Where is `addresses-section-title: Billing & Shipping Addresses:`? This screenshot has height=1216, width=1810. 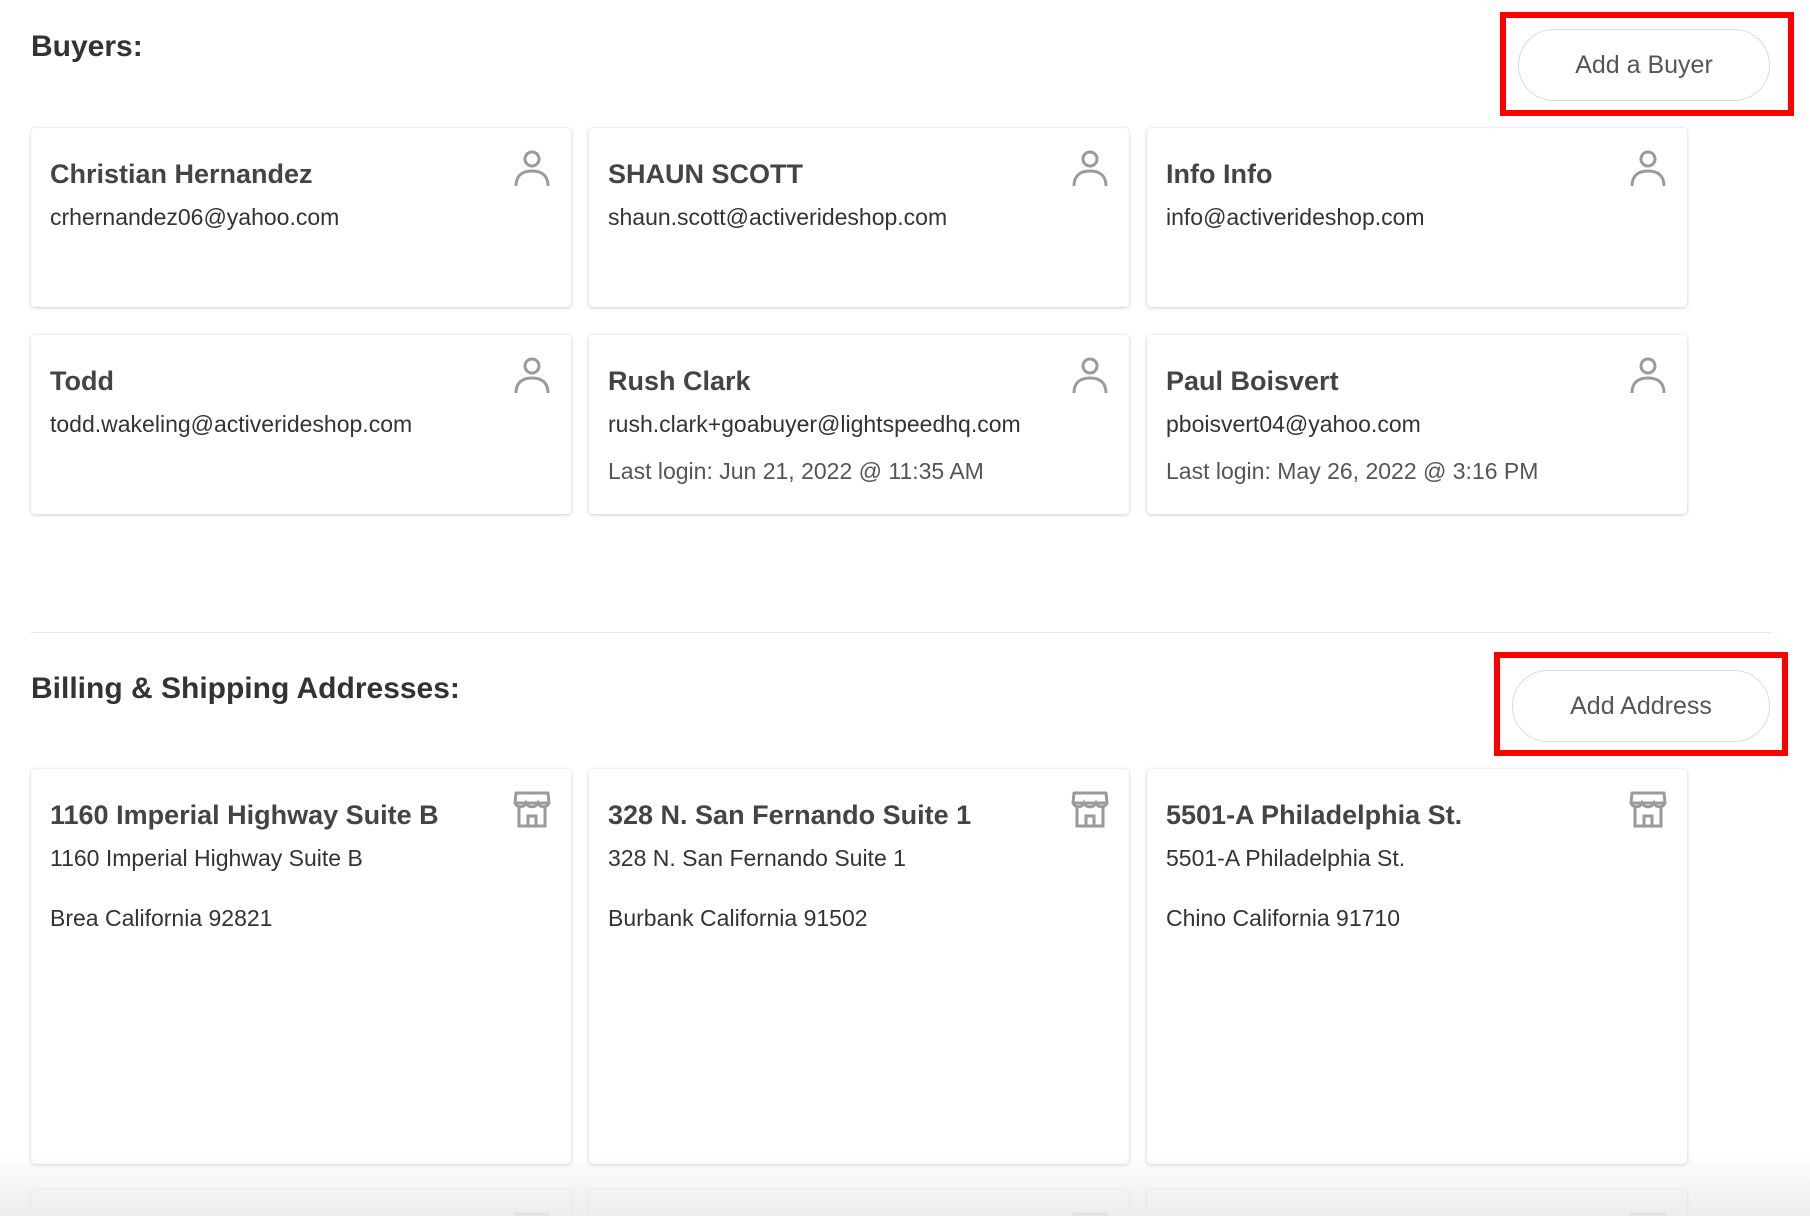 addresses-section-title: Billing & Shipping Addresses: is located at coordinates (245, 688).